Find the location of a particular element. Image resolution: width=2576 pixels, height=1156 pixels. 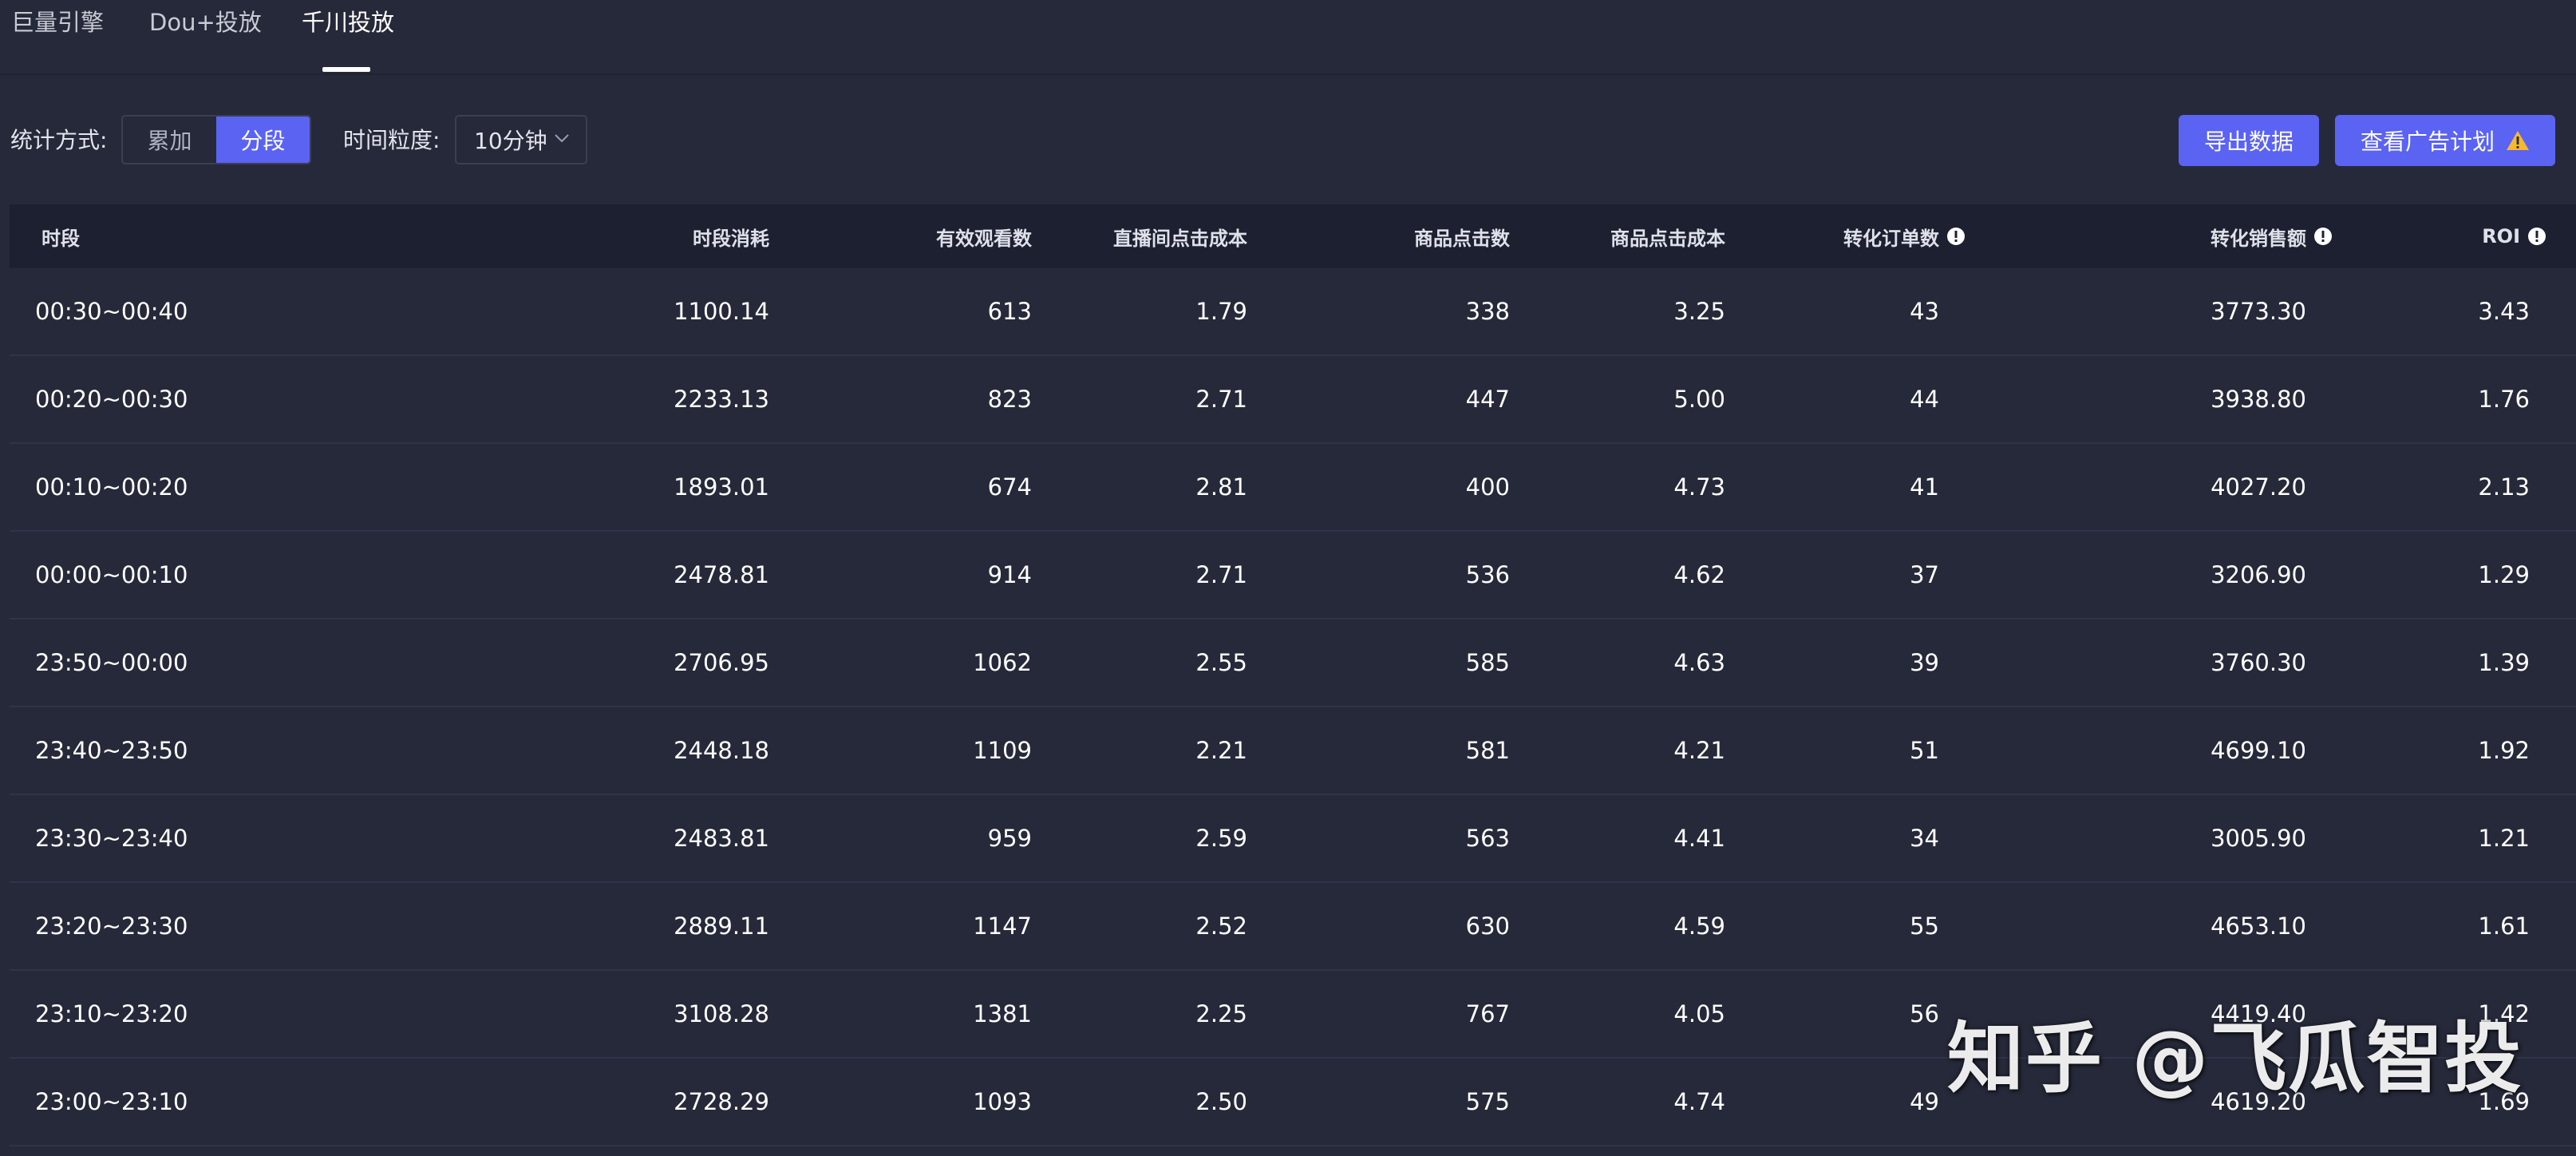

cell-live-click-cost: 1.79 is located at coordinates (1221, 312).